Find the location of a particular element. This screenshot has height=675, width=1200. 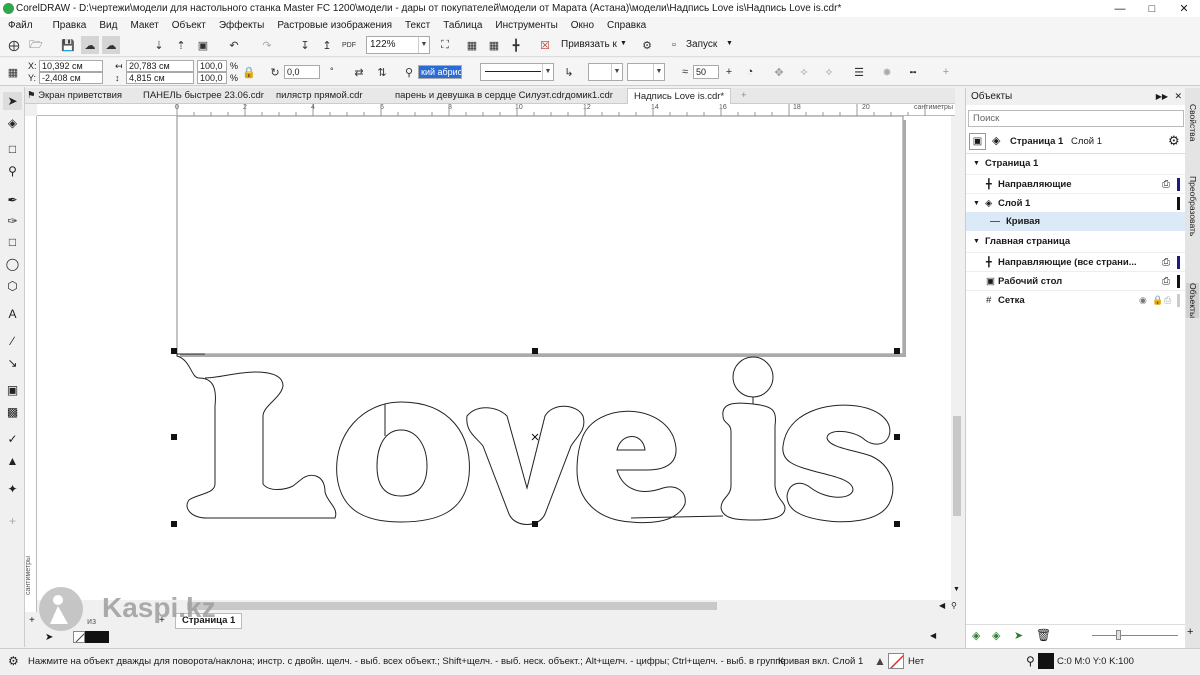

show-grid-icon: ▦ is located at coordinates (494, 45).